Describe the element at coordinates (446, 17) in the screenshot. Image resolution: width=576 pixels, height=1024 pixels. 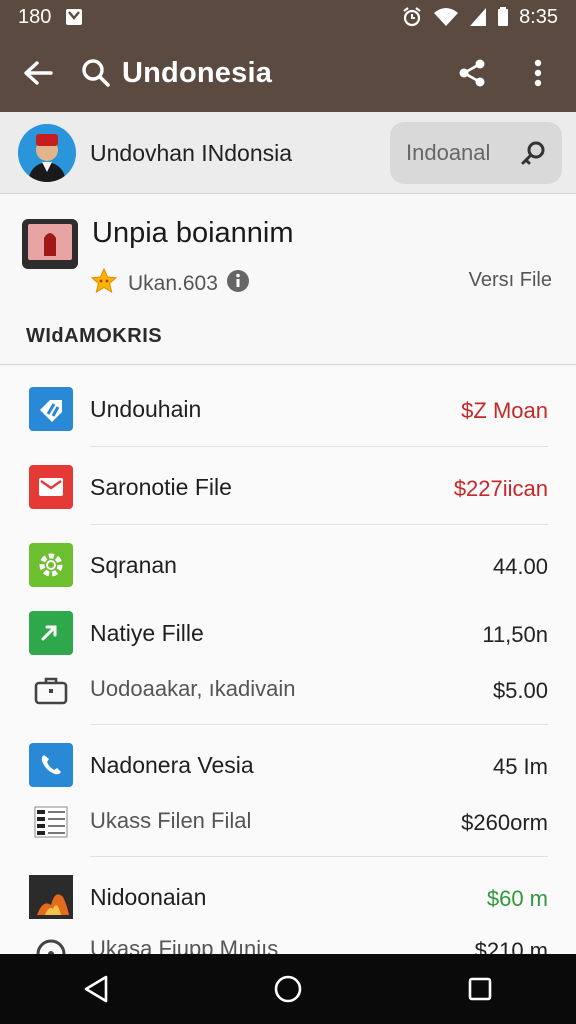
I see `wifi-icon` at that location.